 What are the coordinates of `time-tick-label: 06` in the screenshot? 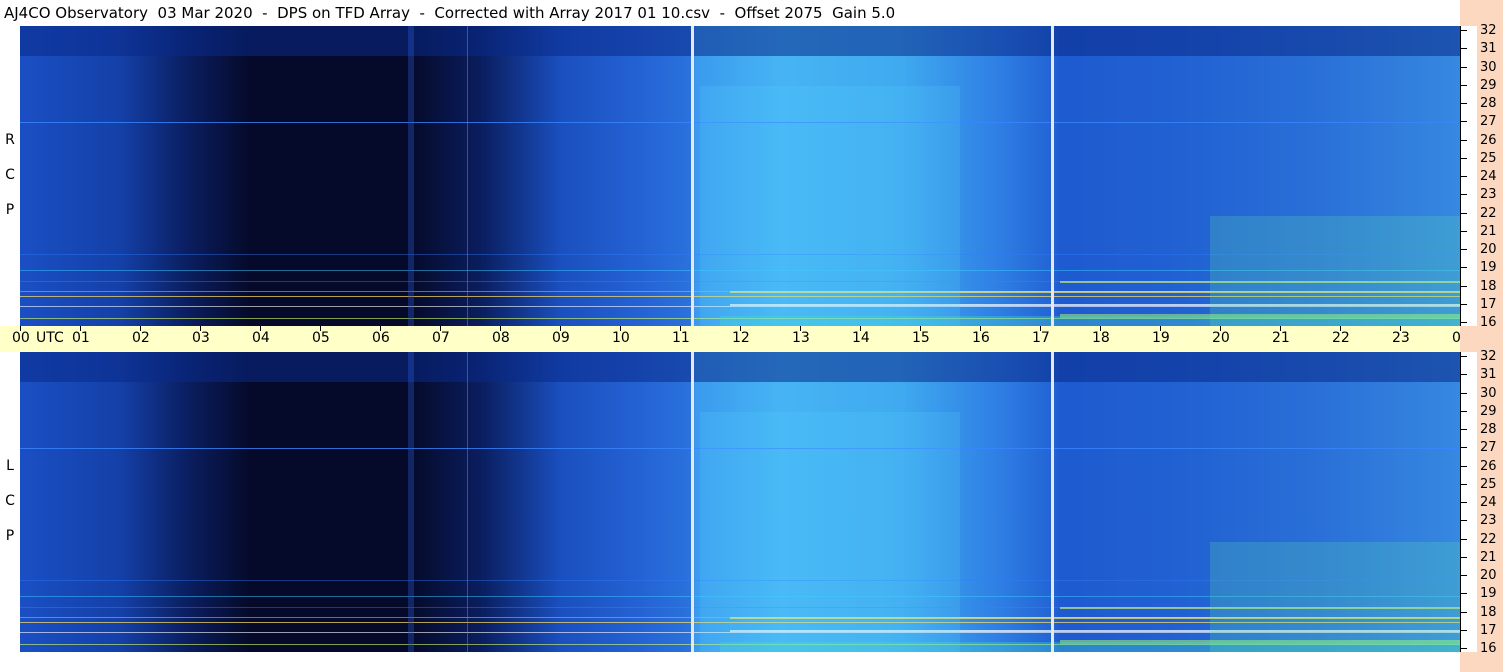 It's located at (381, 338).